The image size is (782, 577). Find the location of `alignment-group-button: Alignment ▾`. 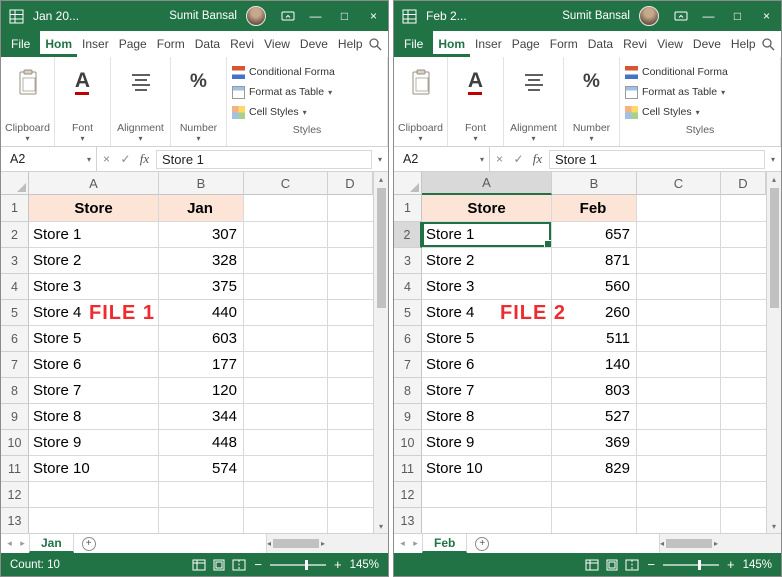

alignment-group-button: Alignment ▾ is located at coordinates (534, 101).